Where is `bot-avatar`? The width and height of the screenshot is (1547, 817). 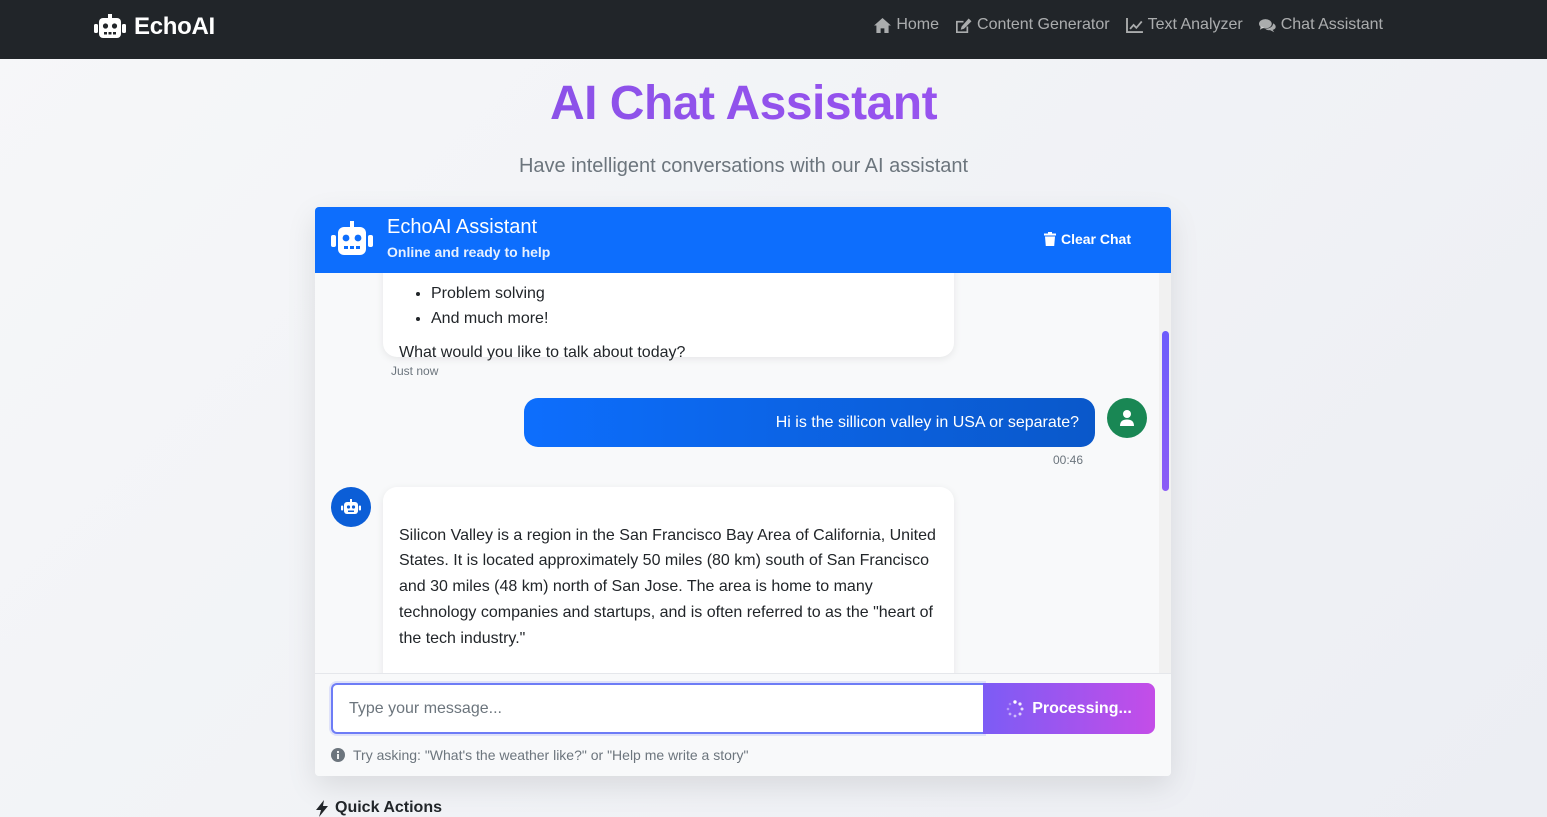
bot-avatar is located at coordinates (351, 507).